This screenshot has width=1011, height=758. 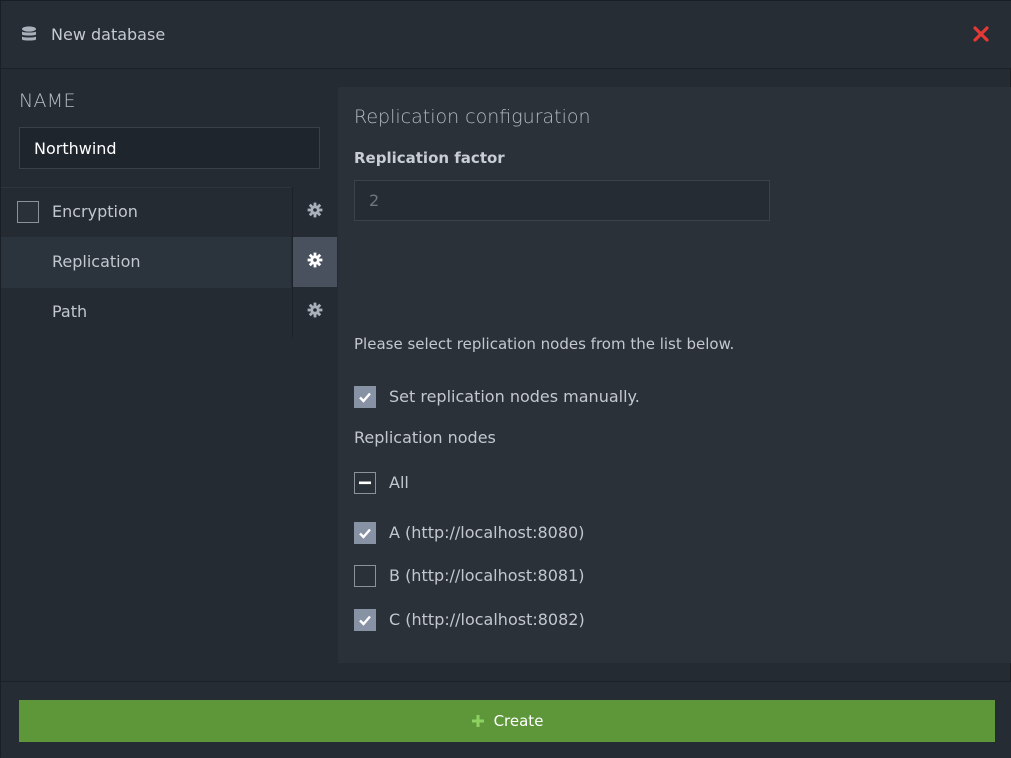 What do you see at coordinates (514, 396) in the screenshot?
I see `manual-nodes-label: Set replication nodes manually.` at bounding box center [514, 396].